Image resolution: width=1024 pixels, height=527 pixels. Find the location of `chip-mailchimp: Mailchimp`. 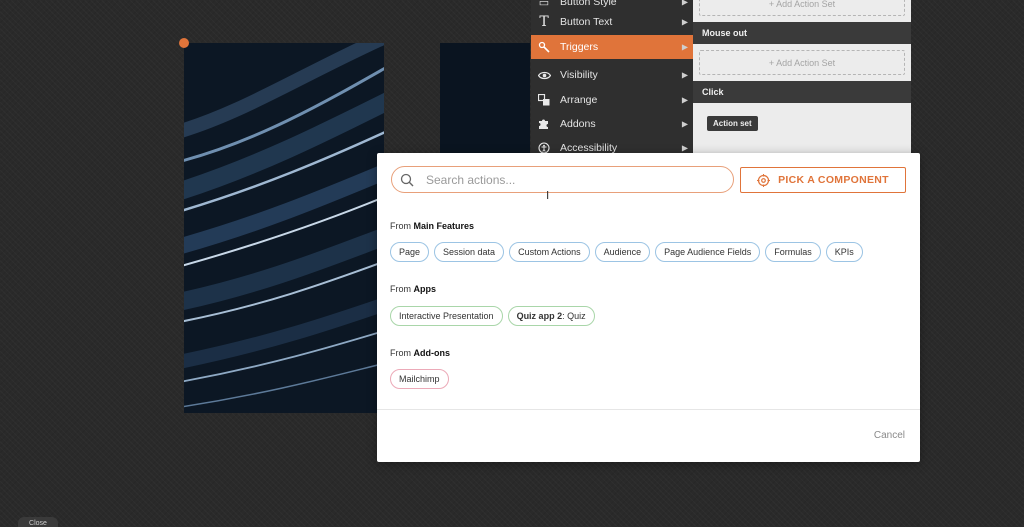

chip-mailchimp: Mailchimp is located at coordinates (419, 379).